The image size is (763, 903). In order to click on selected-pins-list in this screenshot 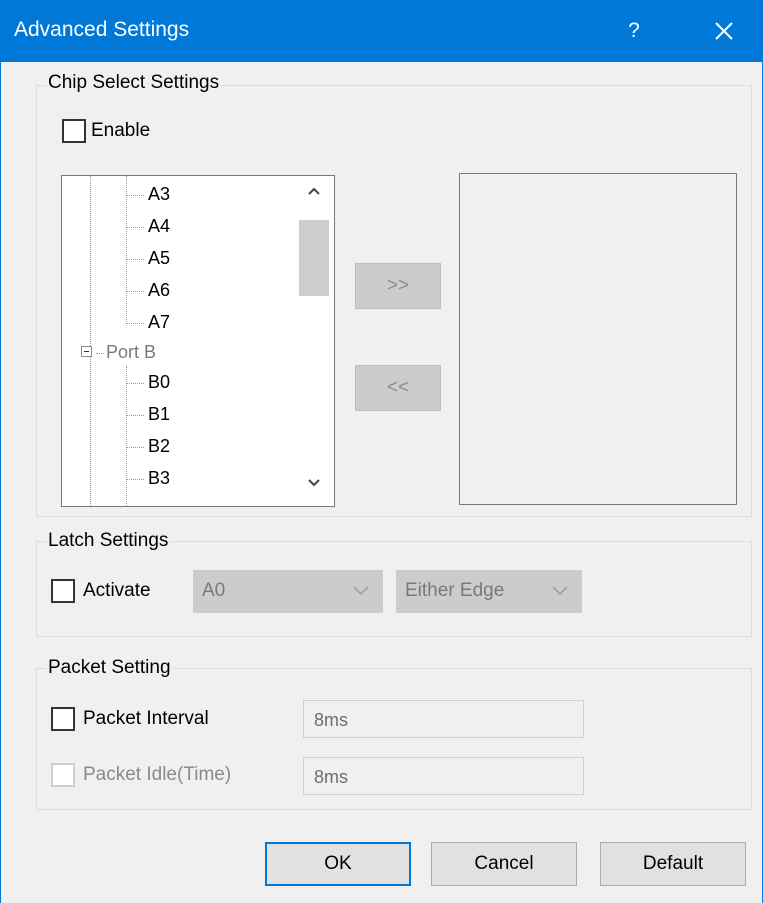, I will do `click(598, 339)`.